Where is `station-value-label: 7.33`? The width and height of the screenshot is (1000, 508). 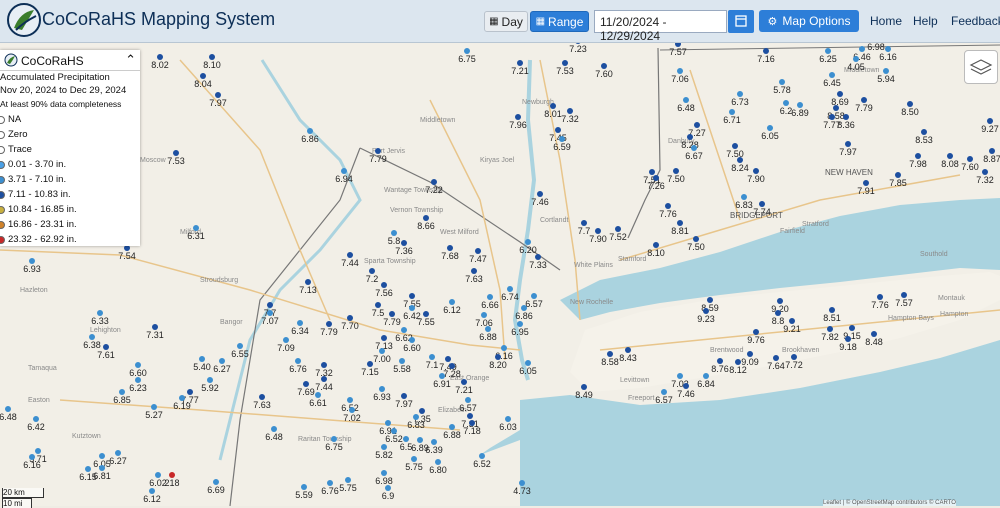
station-value-label: 7.33 is located at coordinates (538, 265).